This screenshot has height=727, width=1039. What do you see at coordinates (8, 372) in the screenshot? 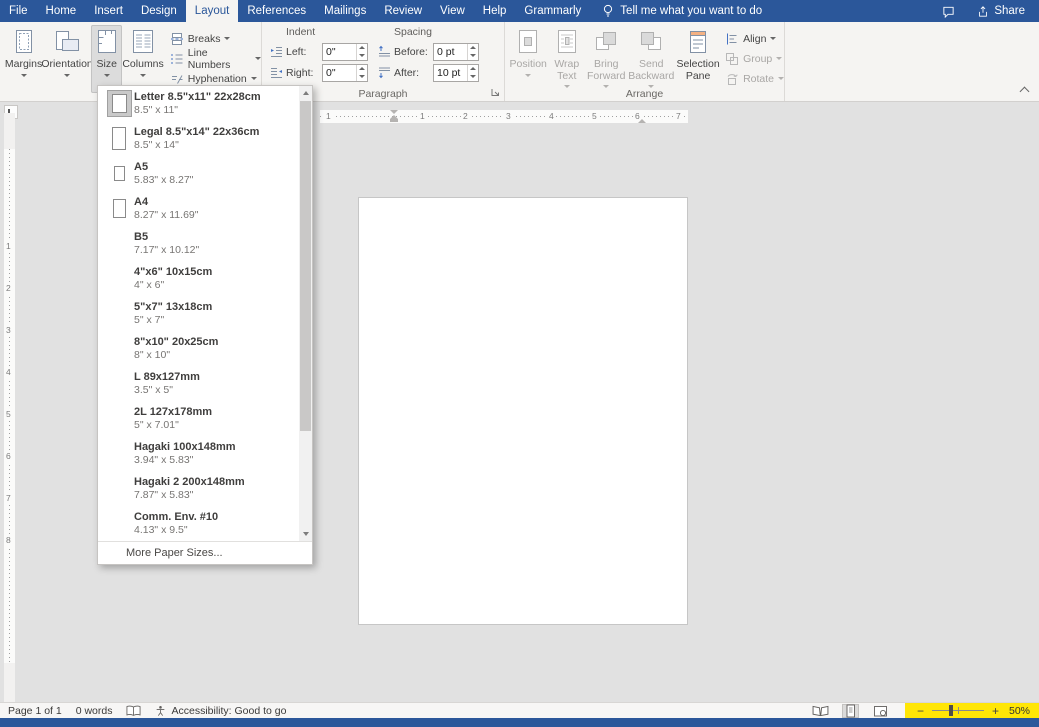
I see `ruler-number: 4` at bounding box center [8, 372].